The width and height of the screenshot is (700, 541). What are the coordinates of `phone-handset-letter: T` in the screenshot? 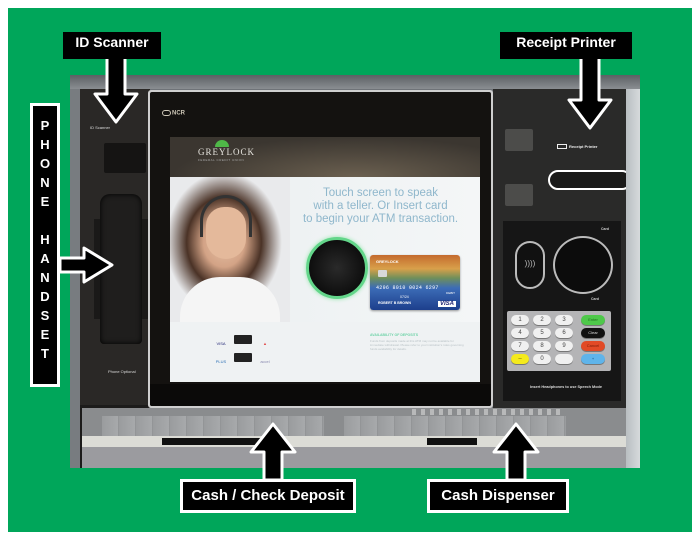 It's located at (45, 353).